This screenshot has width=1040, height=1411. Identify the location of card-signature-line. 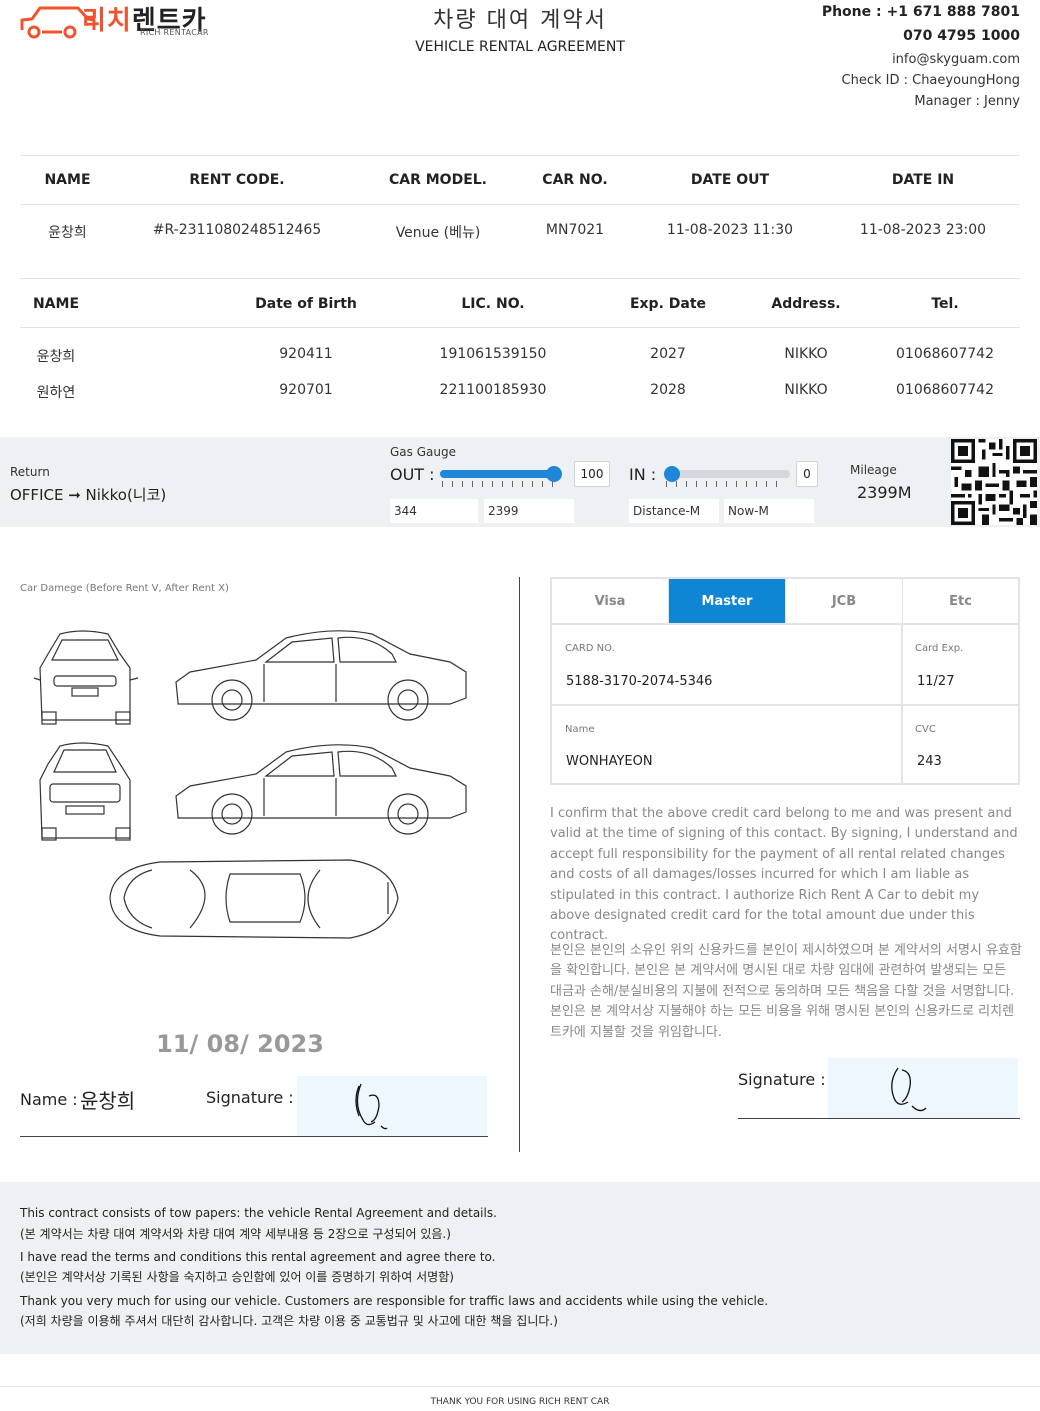
(879, 1118).